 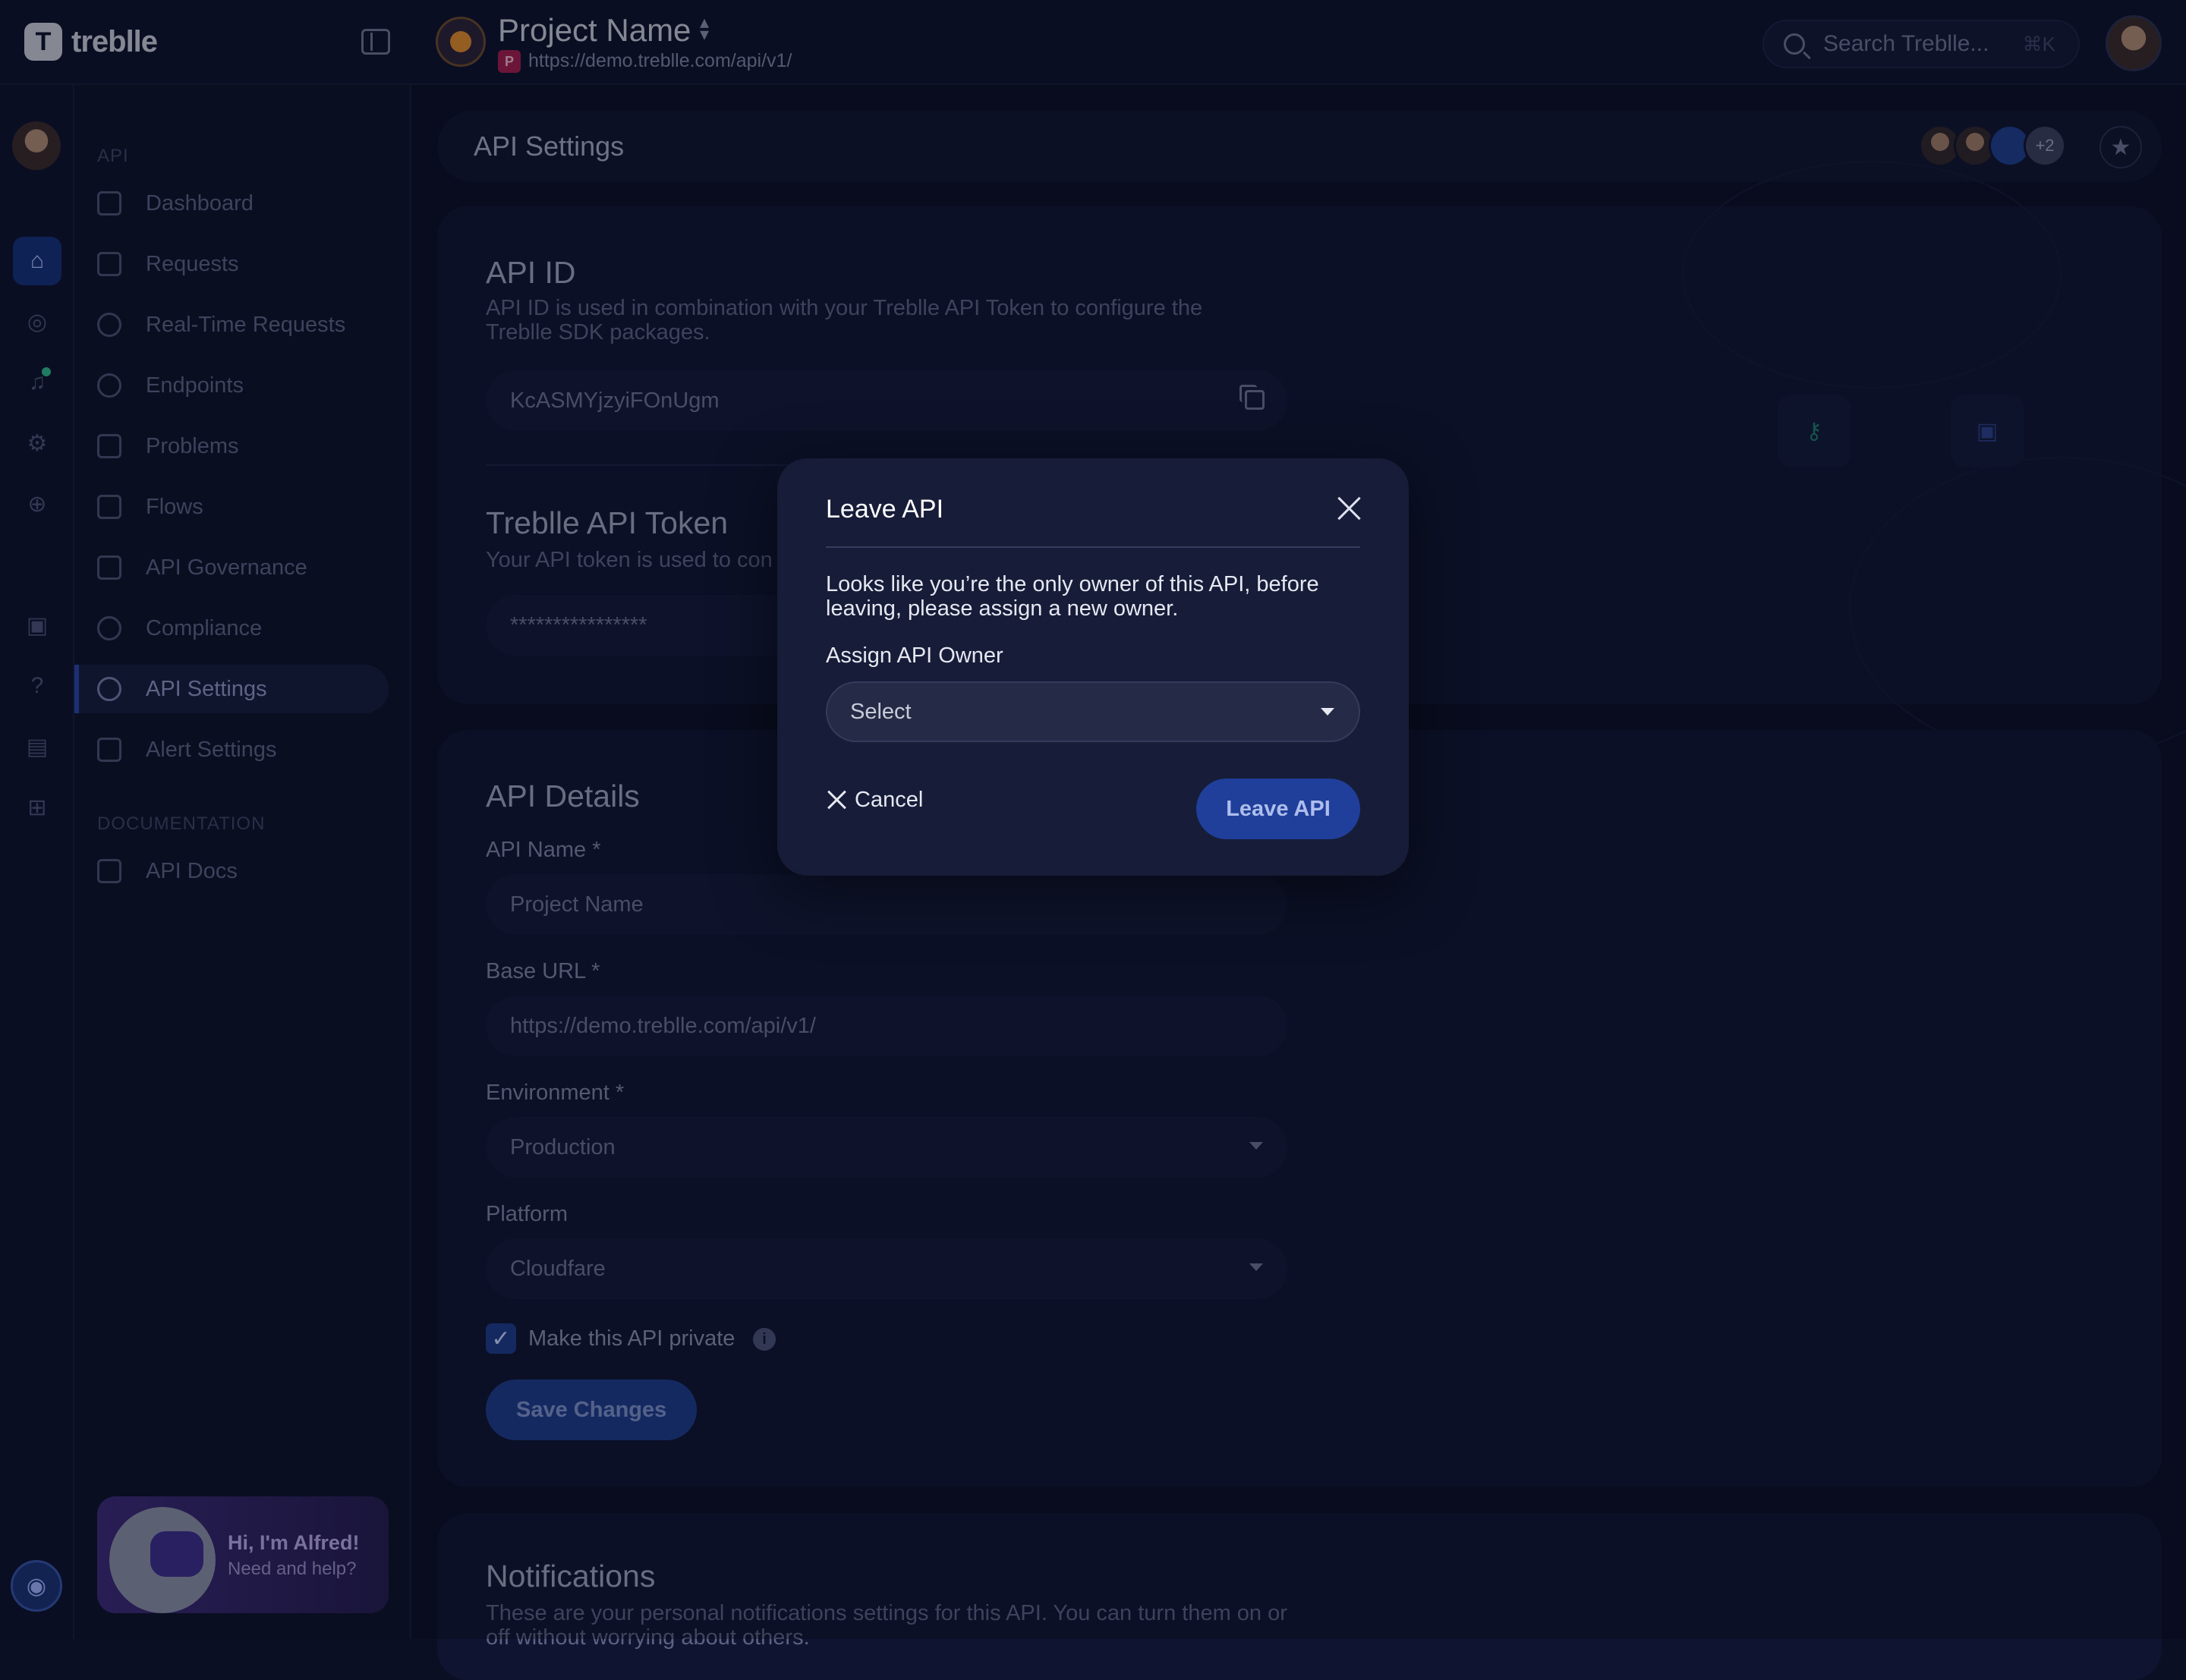 What do you see at coordinates (1278, 809) in the screenshot?
I see `leave-api-button: Leave API` at bounding box center [1278, 809].